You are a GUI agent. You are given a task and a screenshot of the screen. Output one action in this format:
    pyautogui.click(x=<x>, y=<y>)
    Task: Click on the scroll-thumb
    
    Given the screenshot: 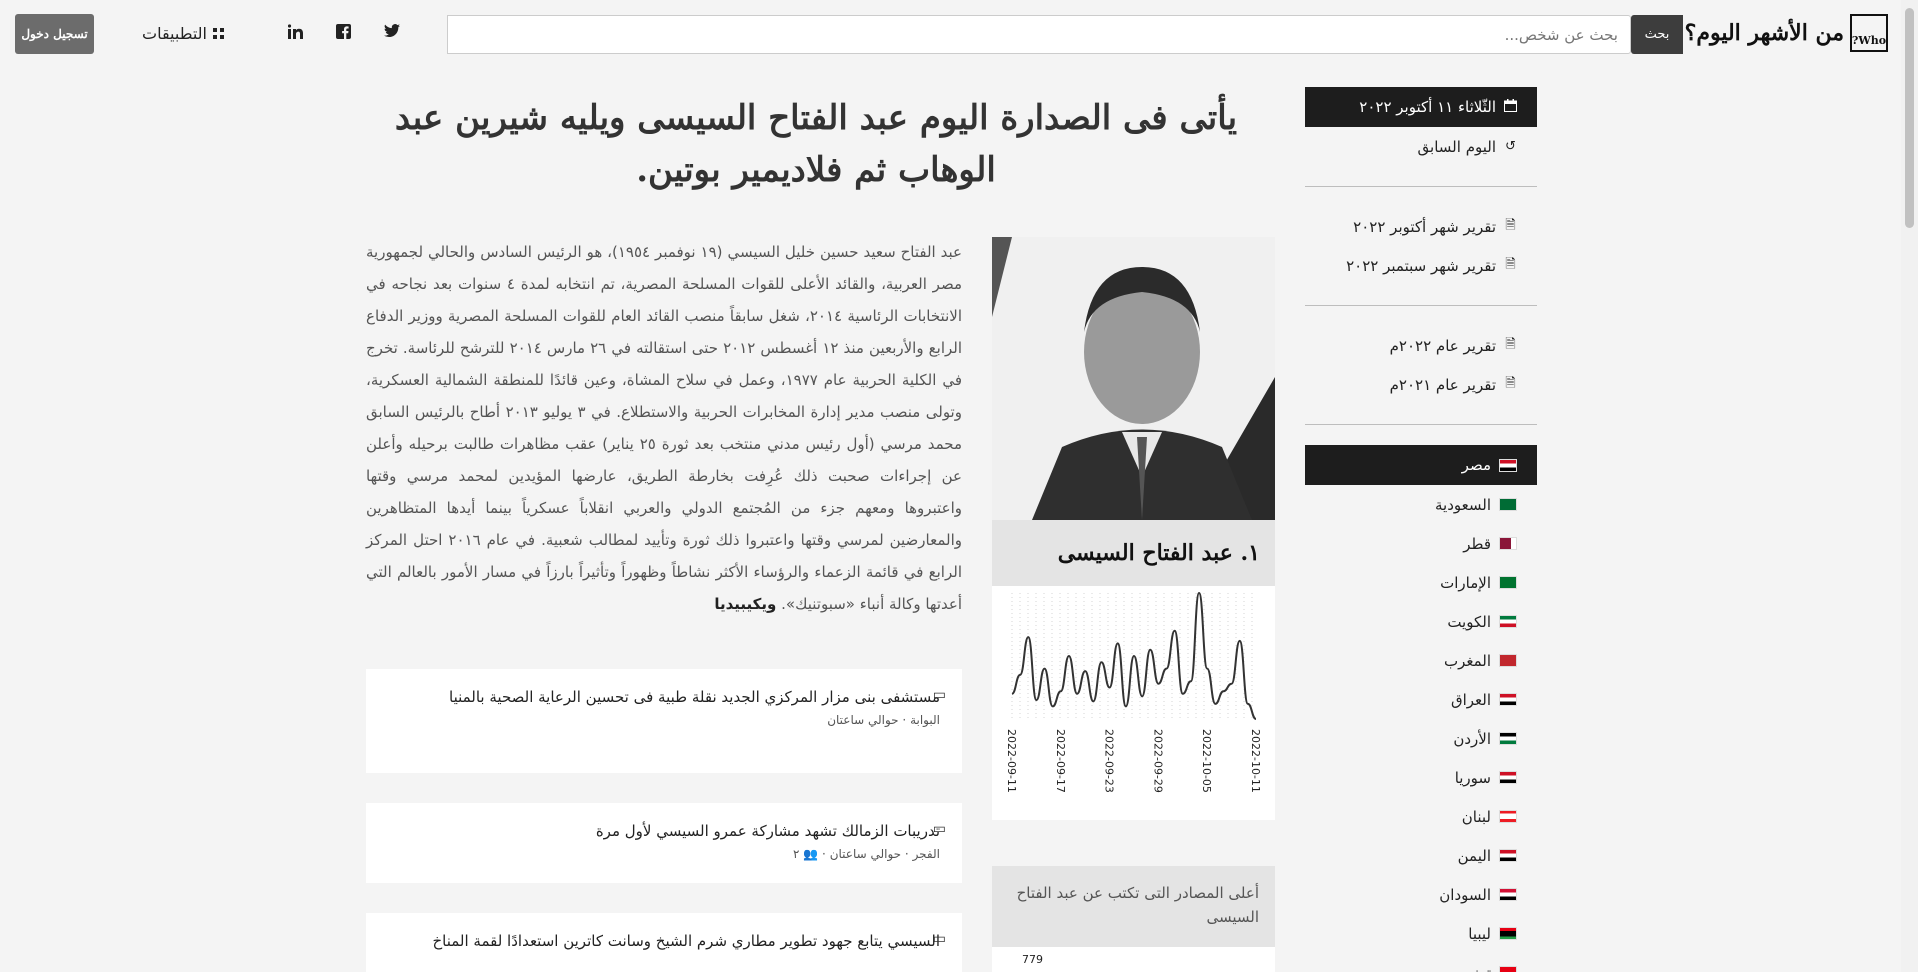 What is the action you would take?
    pyautogui.click(x=1909, y=118)
    